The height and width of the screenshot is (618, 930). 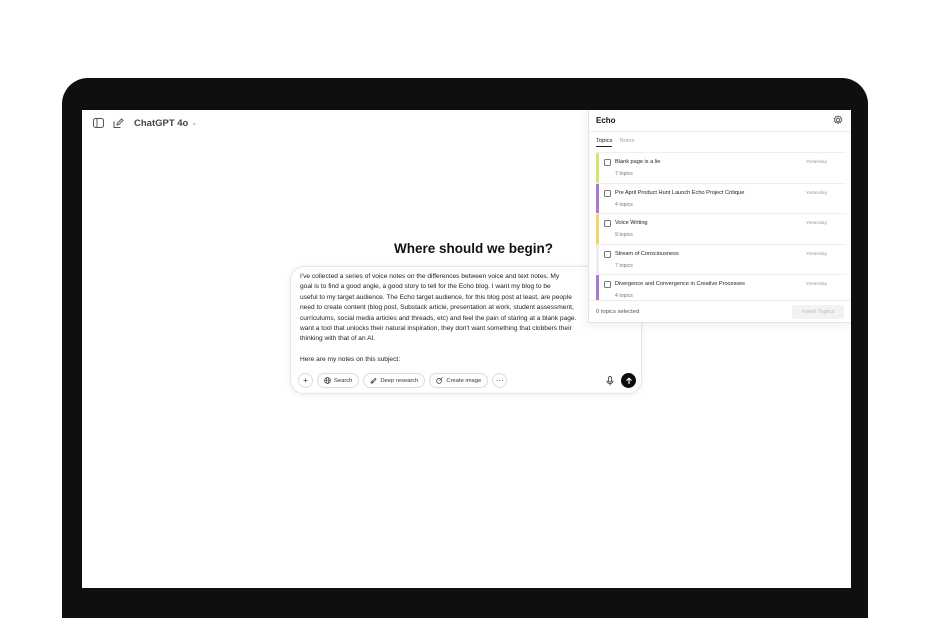 I want to click on create-image-label: Create image, so click(x=464, y=380).